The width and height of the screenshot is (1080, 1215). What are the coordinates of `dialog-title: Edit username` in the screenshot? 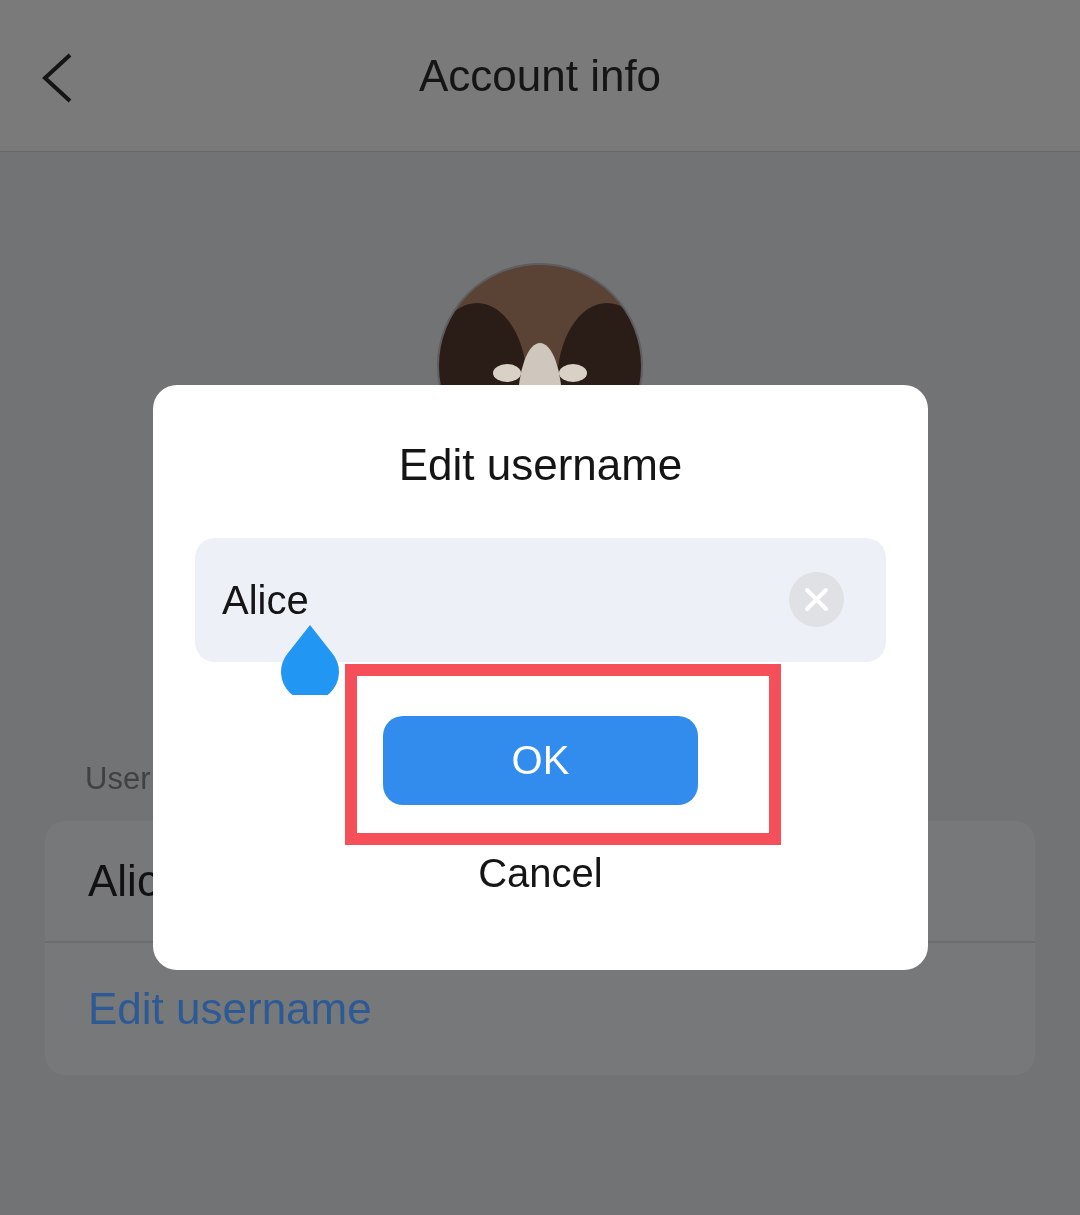 It's located at (540, 465).